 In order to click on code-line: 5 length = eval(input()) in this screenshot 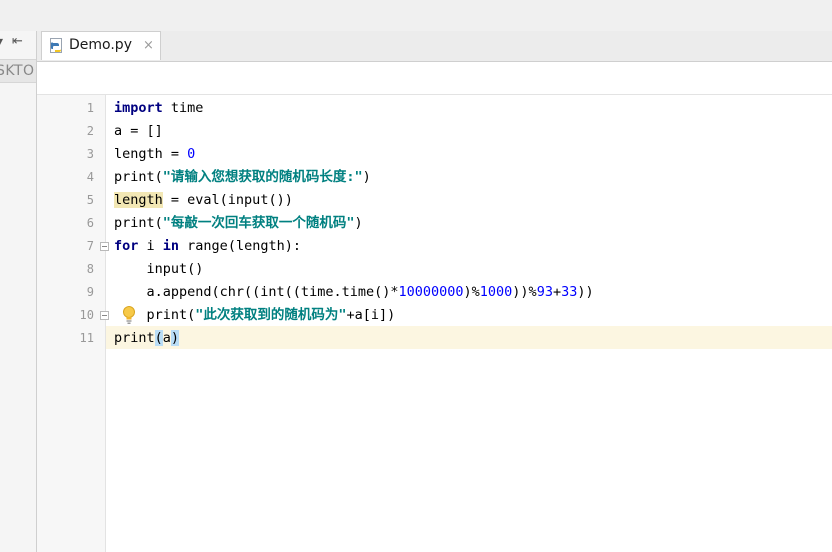, I will do `click(434, 200)`.